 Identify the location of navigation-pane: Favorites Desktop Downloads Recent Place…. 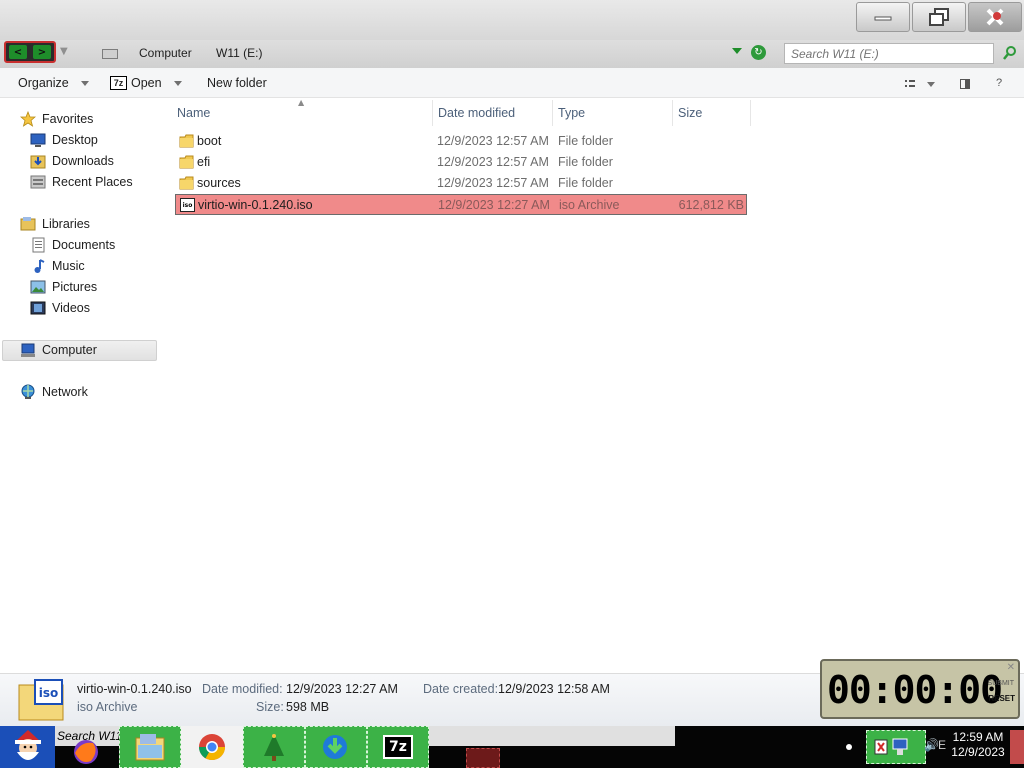
(85, 385).